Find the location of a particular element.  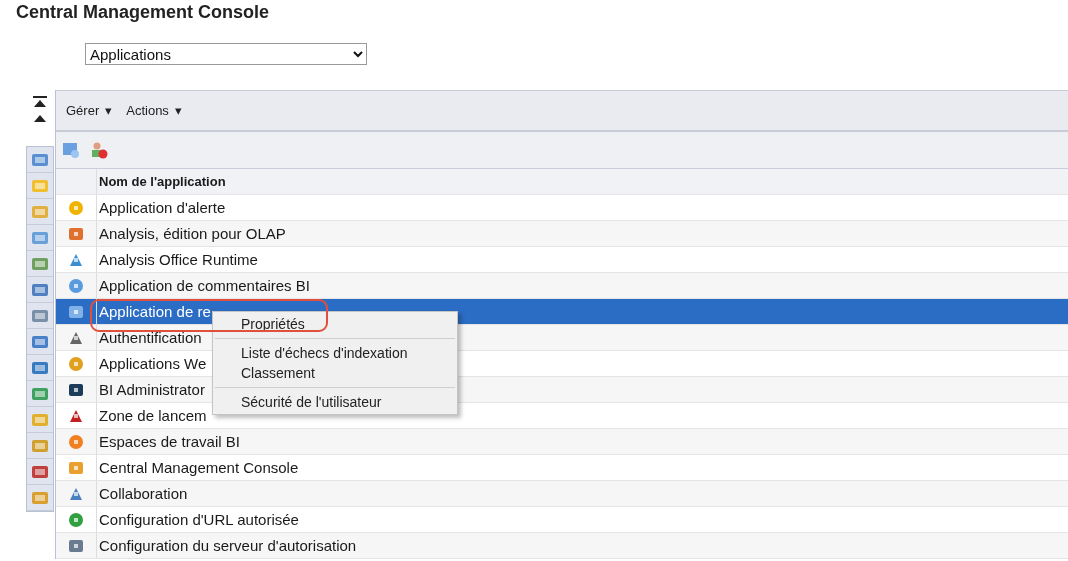

application-name: Collaboration is located at coordinates (143, 493).